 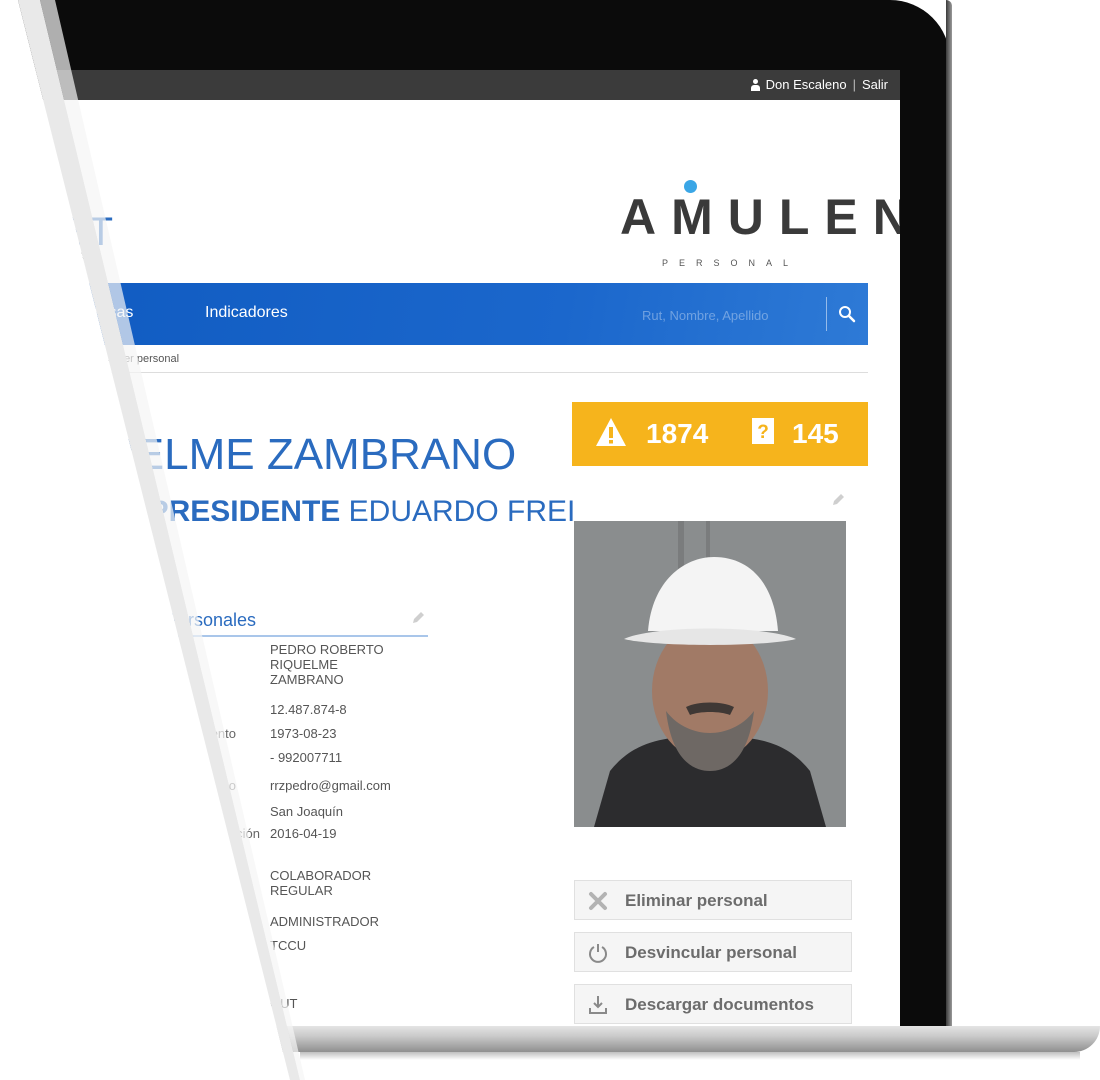 What do you see at coordinates (102, 313) in the screenshot?
I see `nav-item-empresas: mpresas` at bounding box center [102, 313].